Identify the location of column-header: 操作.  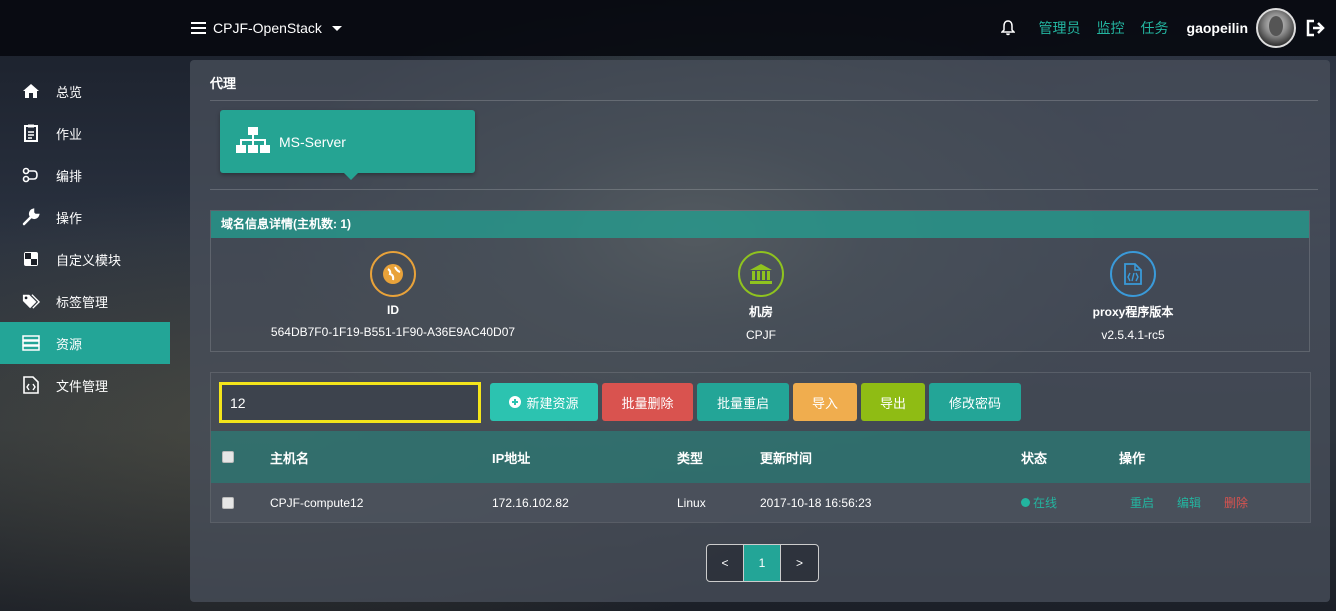
(1132, 458).